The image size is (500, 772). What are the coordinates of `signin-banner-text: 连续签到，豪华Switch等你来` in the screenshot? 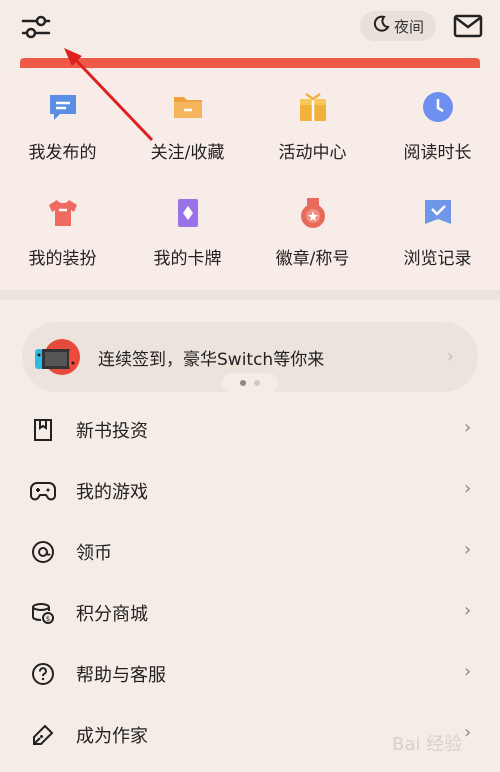 It's located at (211, 360).